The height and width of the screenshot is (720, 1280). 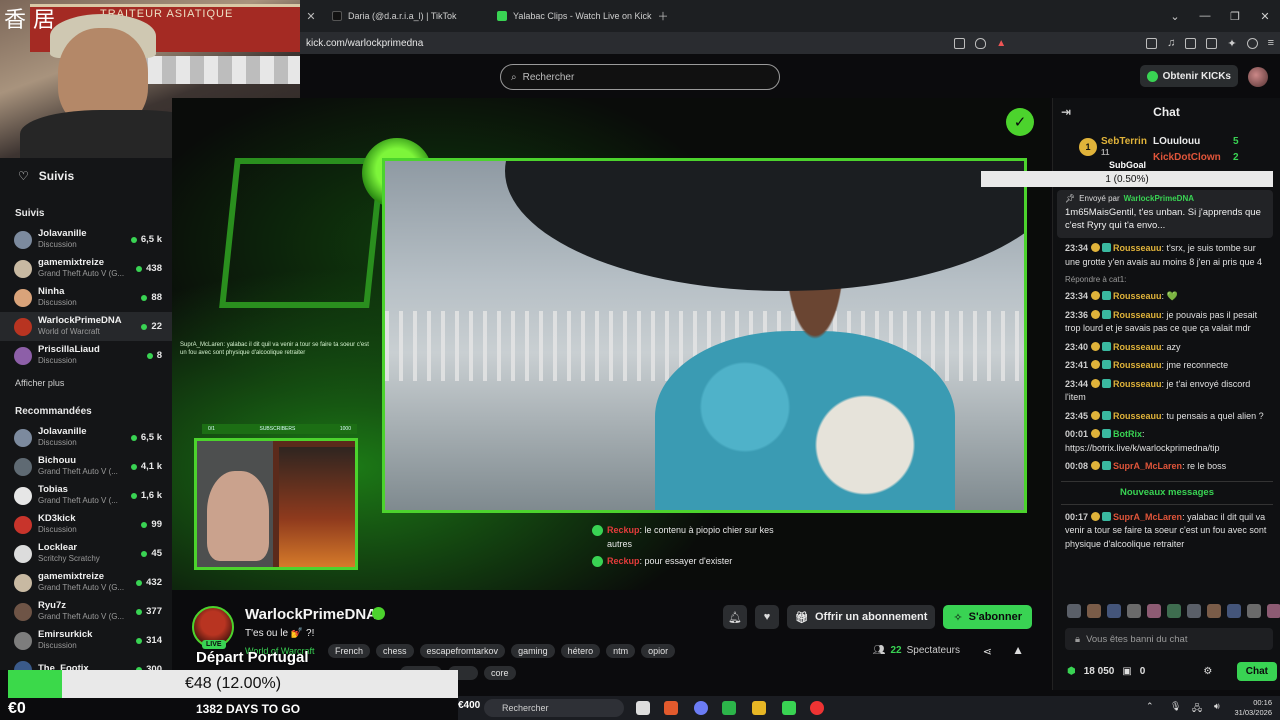 What do you see at coordinates (86, 297) in the screenshot?
I see `sidebar-channel: Ninha Discussion 88` at bounding box center [86, 297].